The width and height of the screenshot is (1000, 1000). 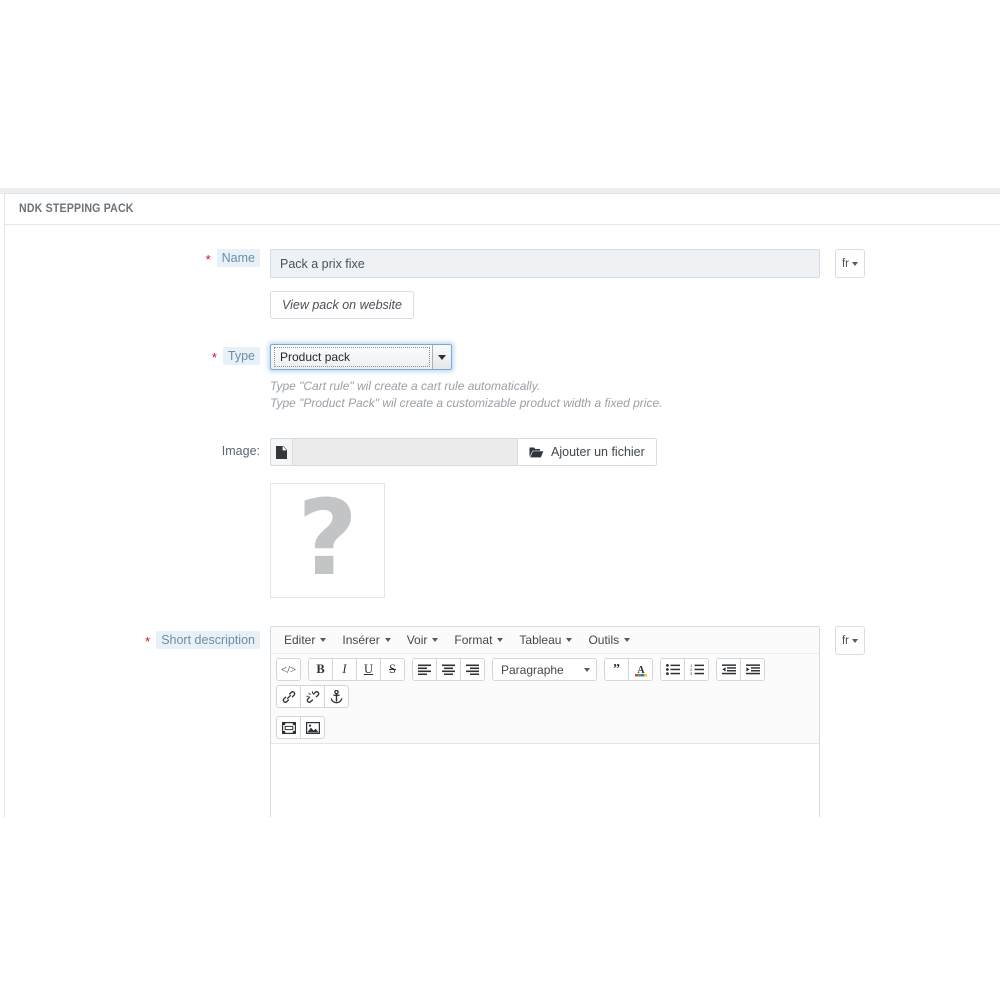 What do you see at coordinates (405, 452) in the screenshot?
I see `image-file-input` at bounding box center [405, 452].